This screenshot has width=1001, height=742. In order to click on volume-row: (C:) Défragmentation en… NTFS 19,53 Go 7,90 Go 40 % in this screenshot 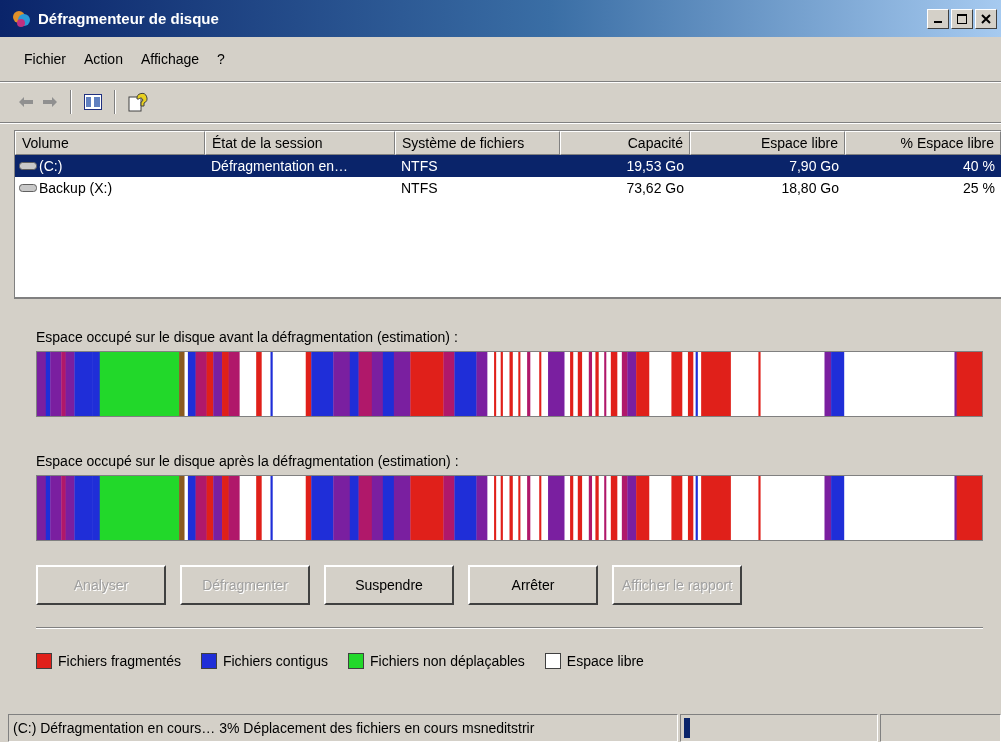, I will do `click(508, 166)`.